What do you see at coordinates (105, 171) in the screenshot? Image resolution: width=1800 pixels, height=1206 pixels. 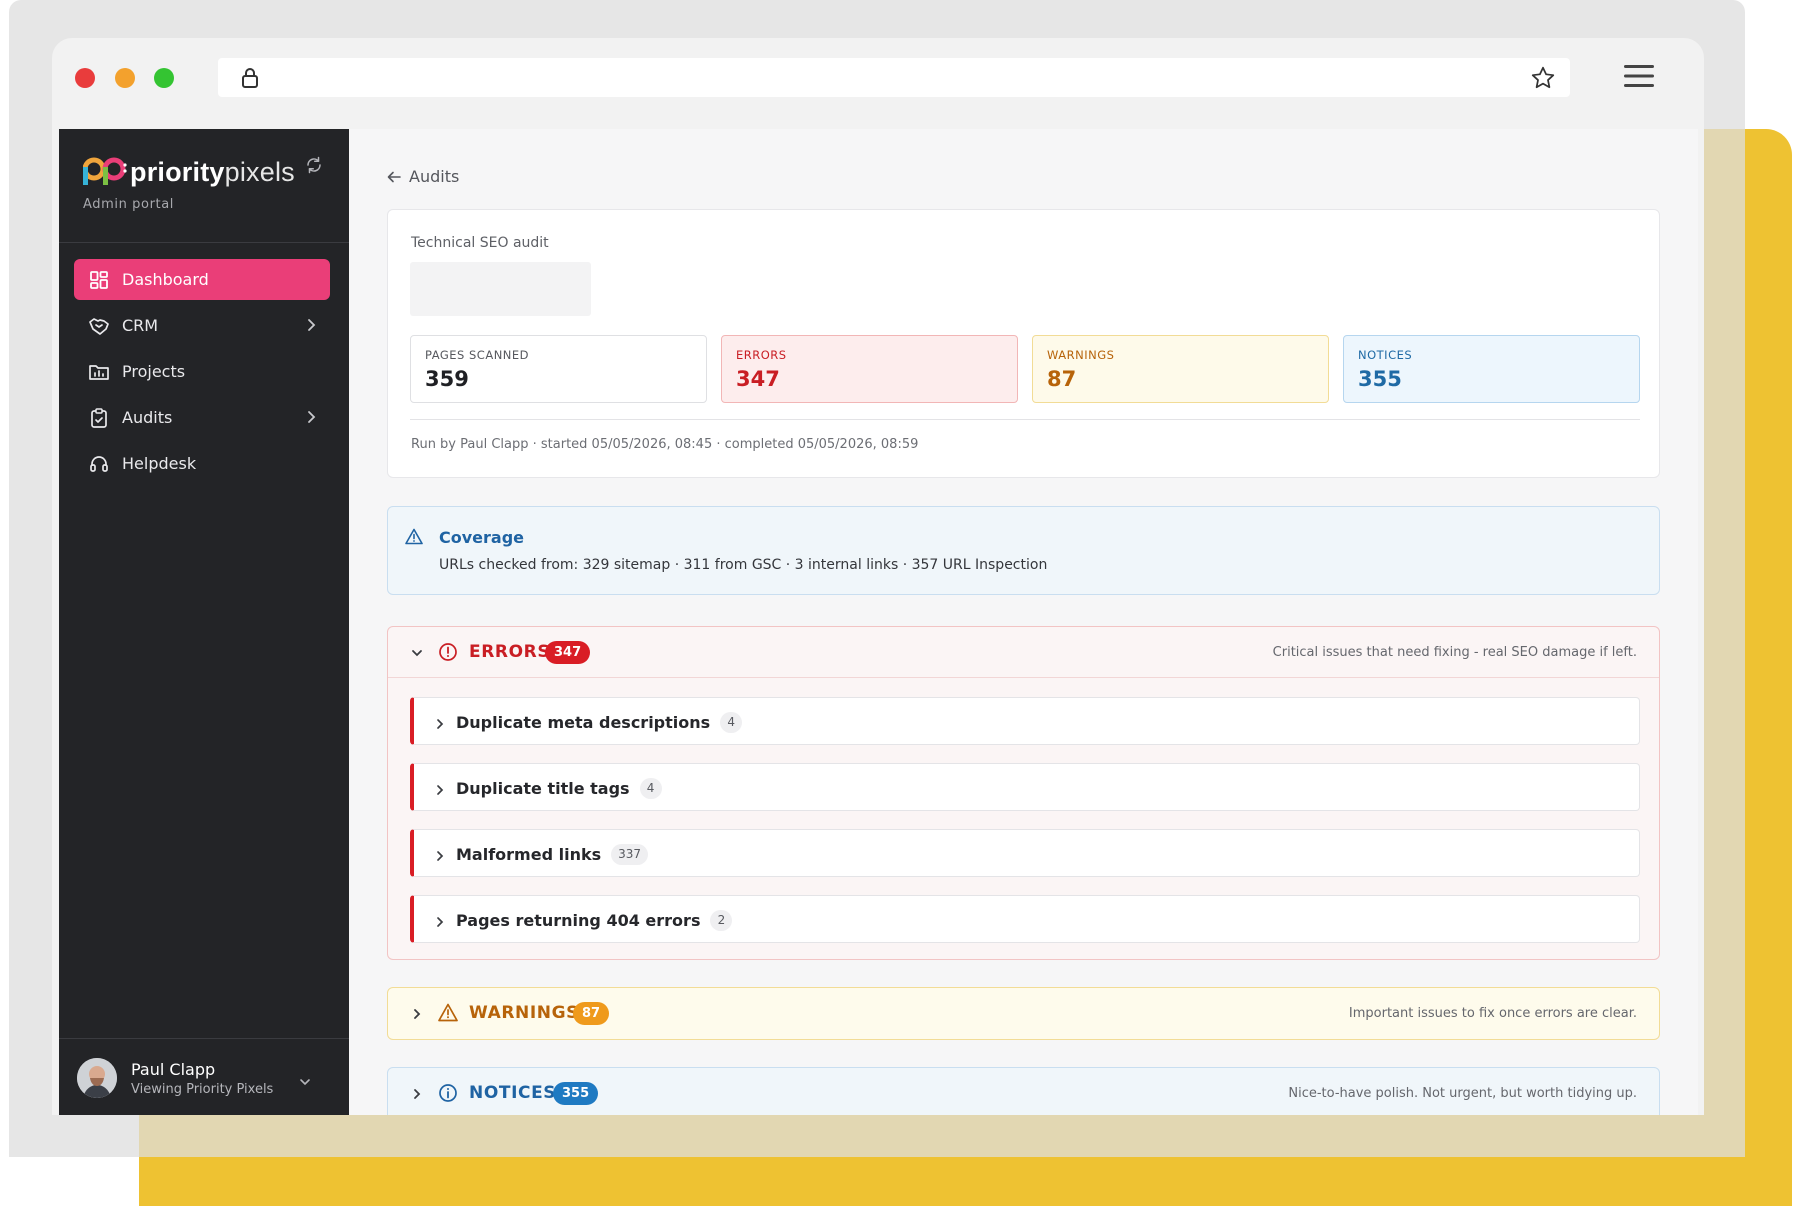 I see `brand-mark-icon` at bounding box center [105, 171].